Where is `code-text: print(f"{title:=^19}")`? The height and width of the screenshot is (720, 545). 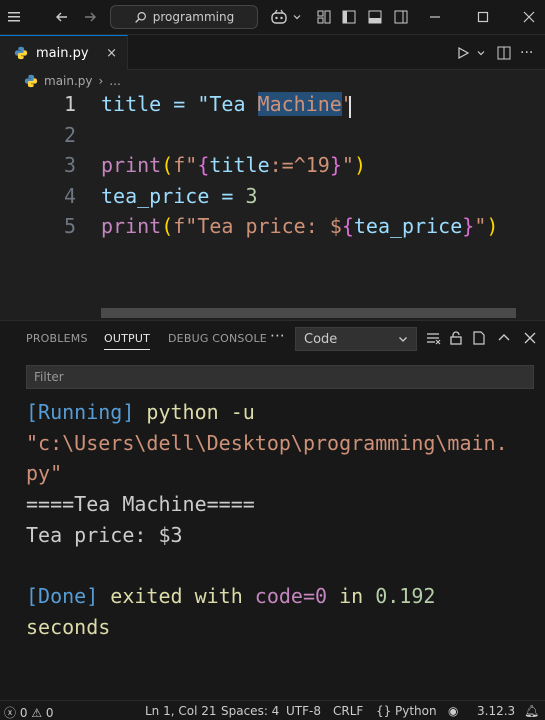 code-text: print(f"{title:=^19}") is located at coordinates (233, 165).